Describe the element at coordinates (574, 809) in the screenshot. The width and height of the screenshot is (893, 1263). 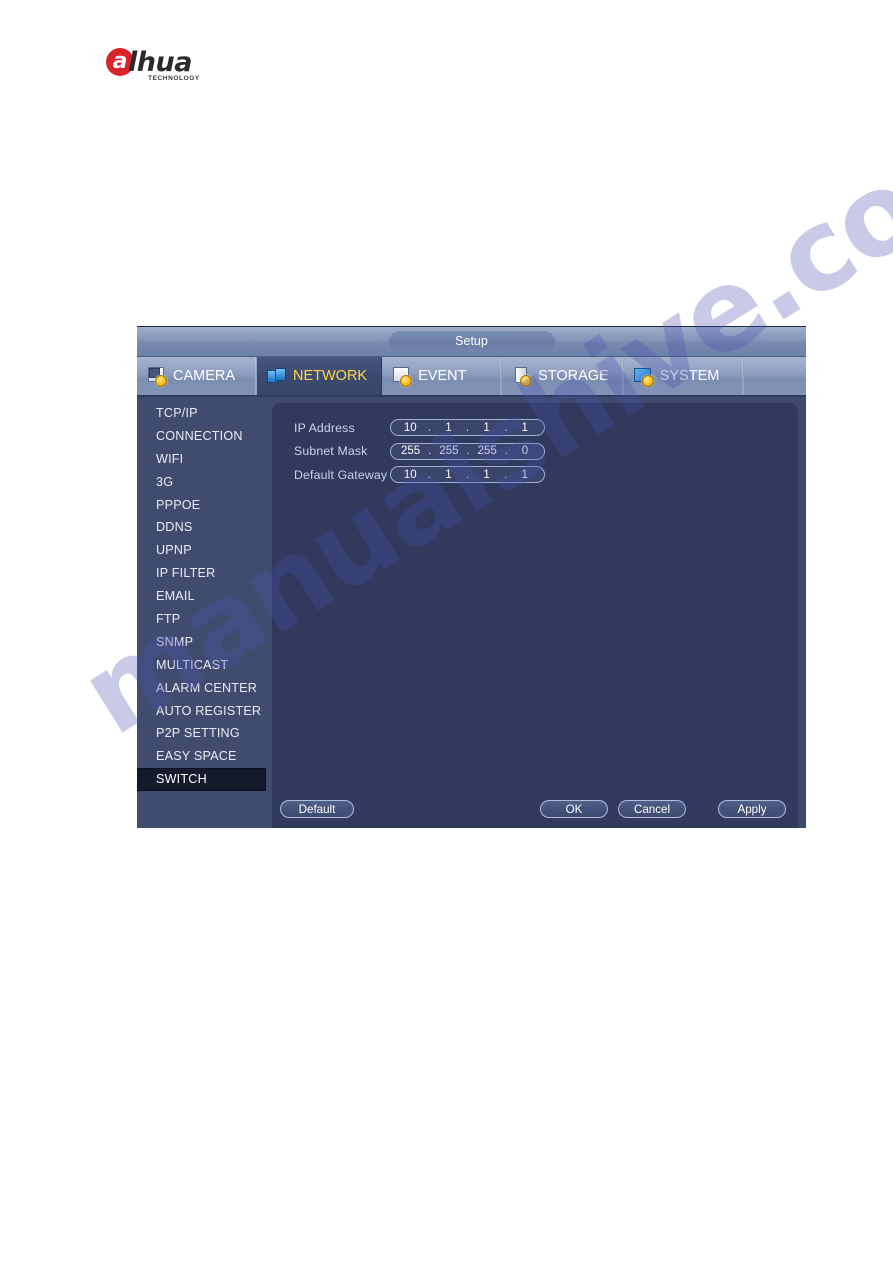
I see `ok-button: OK` at that location.